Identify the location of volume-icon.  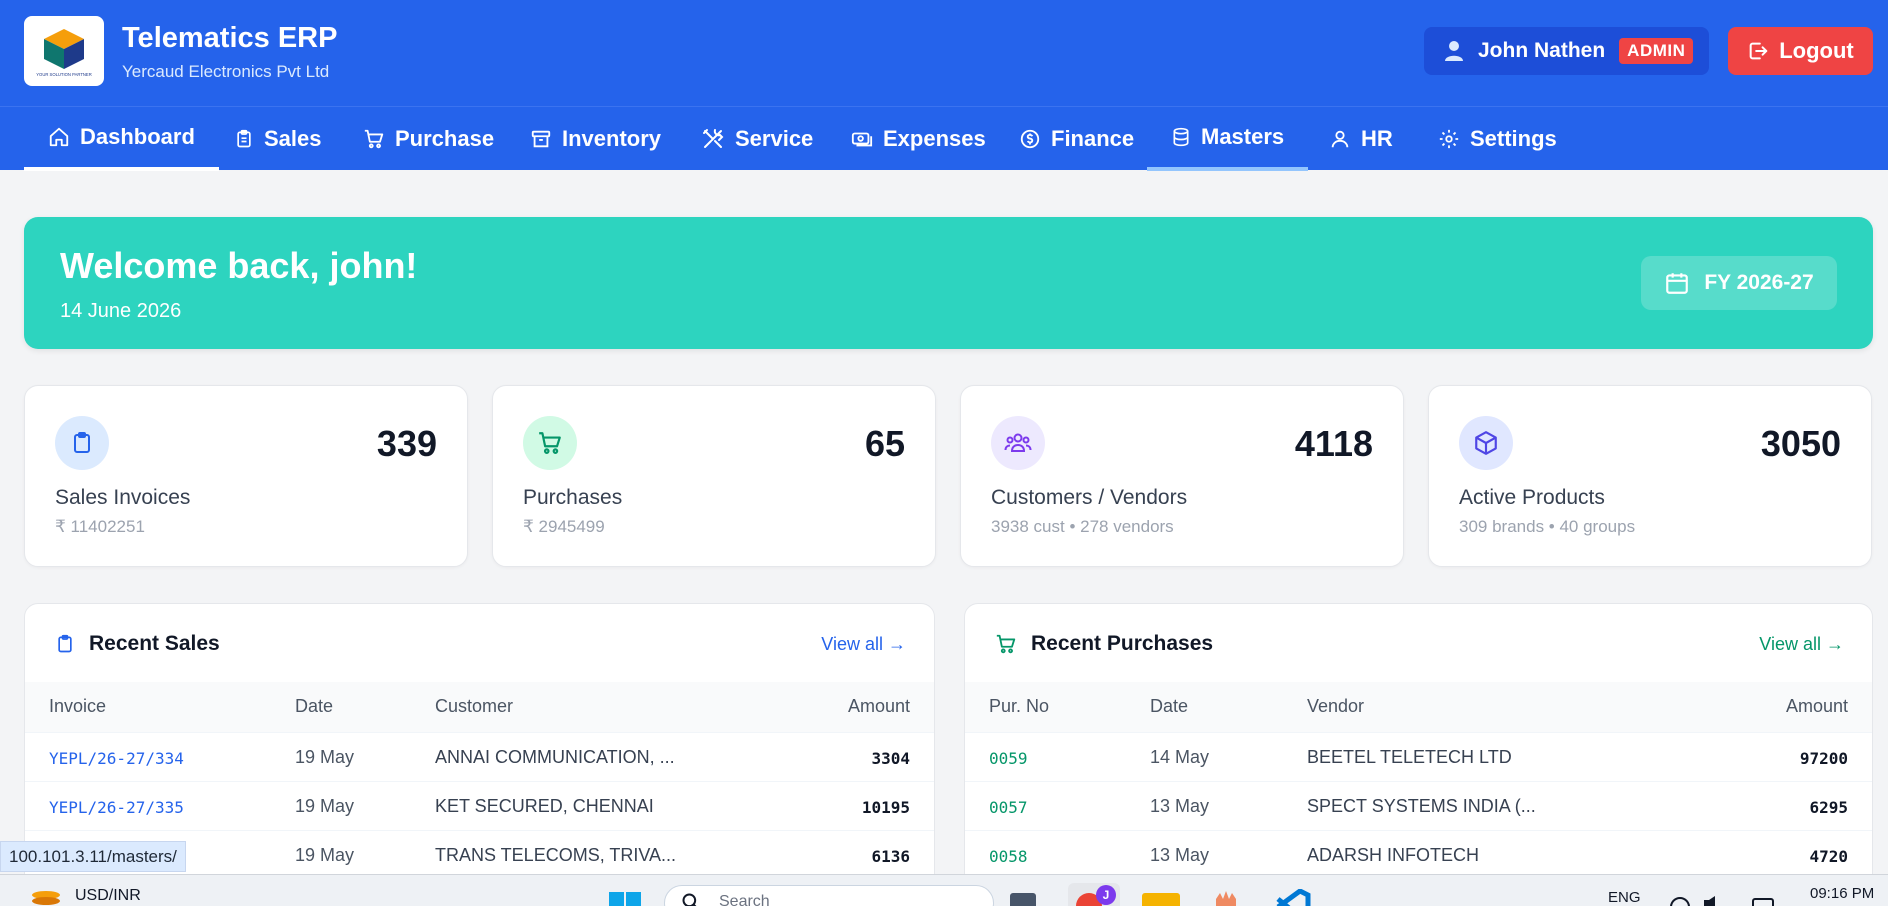
(1710, 900).